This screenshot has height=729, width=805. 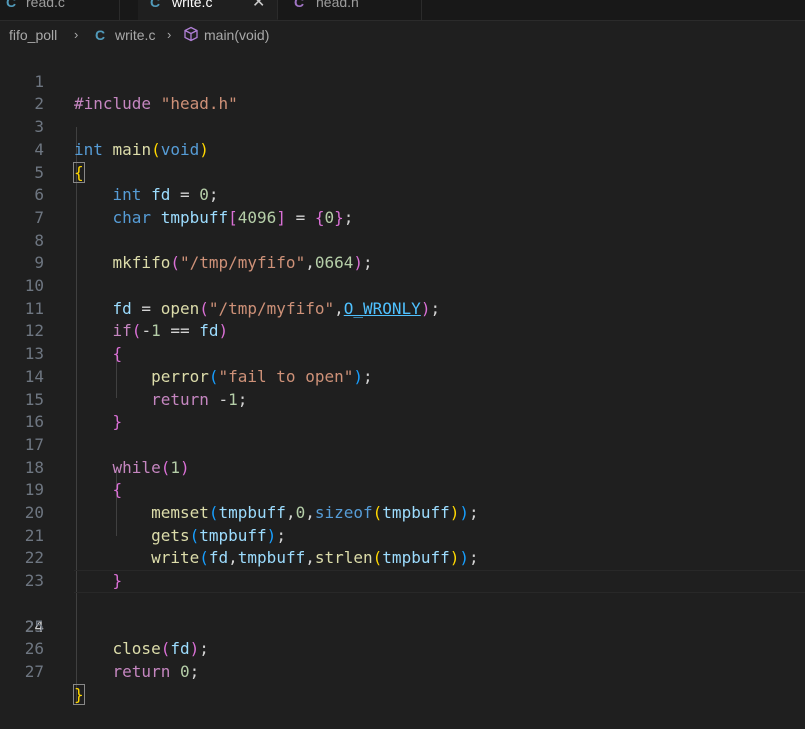 I want to click on code-line: 14 return -1;, so click(x=402, y=376).